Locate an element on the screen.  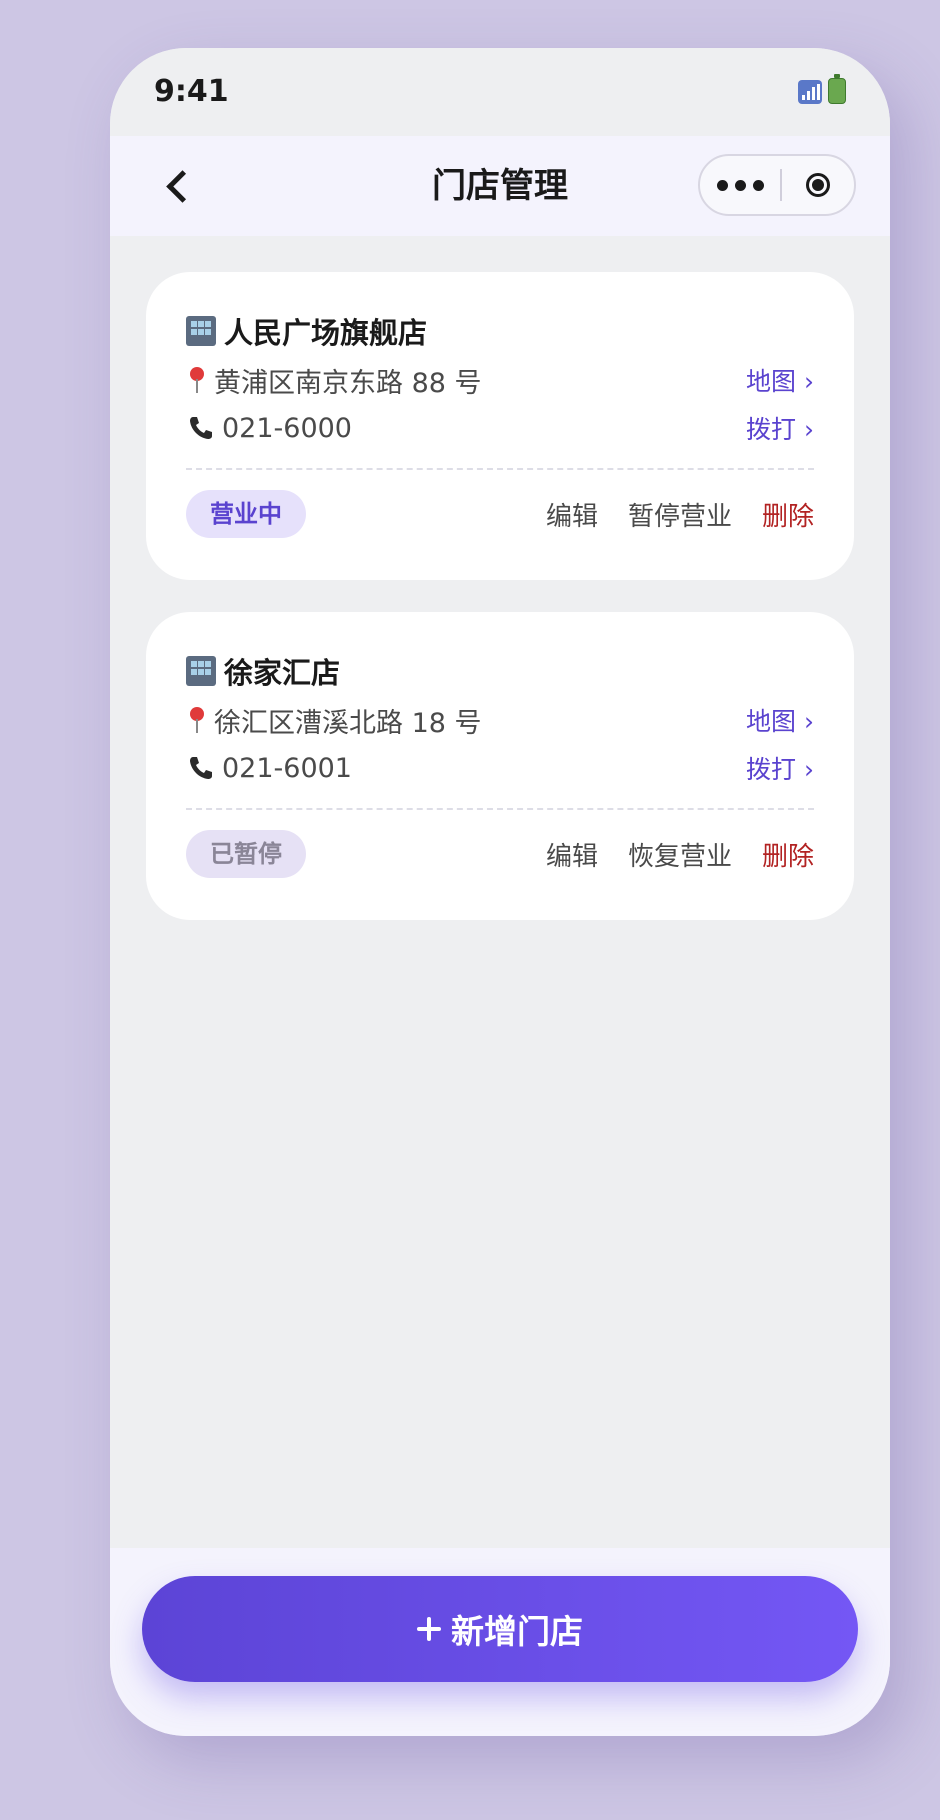
store-phone: 021-6000 is located at coordinates (287, 428).